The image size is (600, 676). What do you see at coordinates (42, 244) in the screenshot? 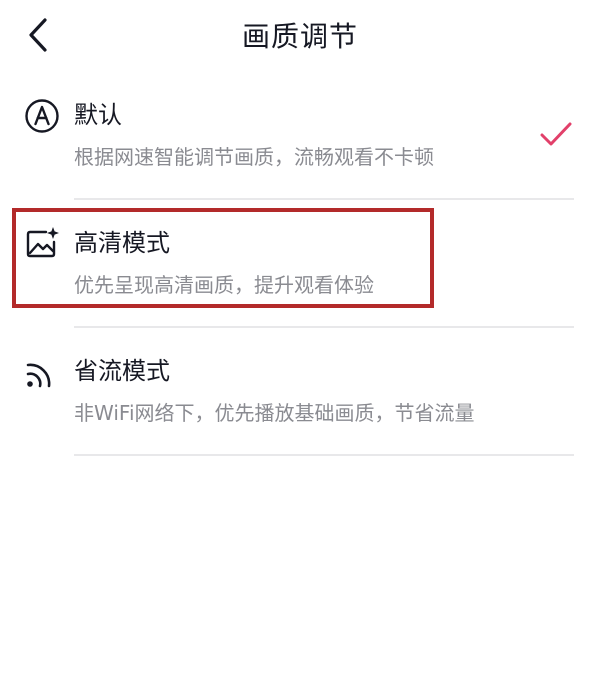
I see `image-sparkle-icon` at bounding box center [42, 244].